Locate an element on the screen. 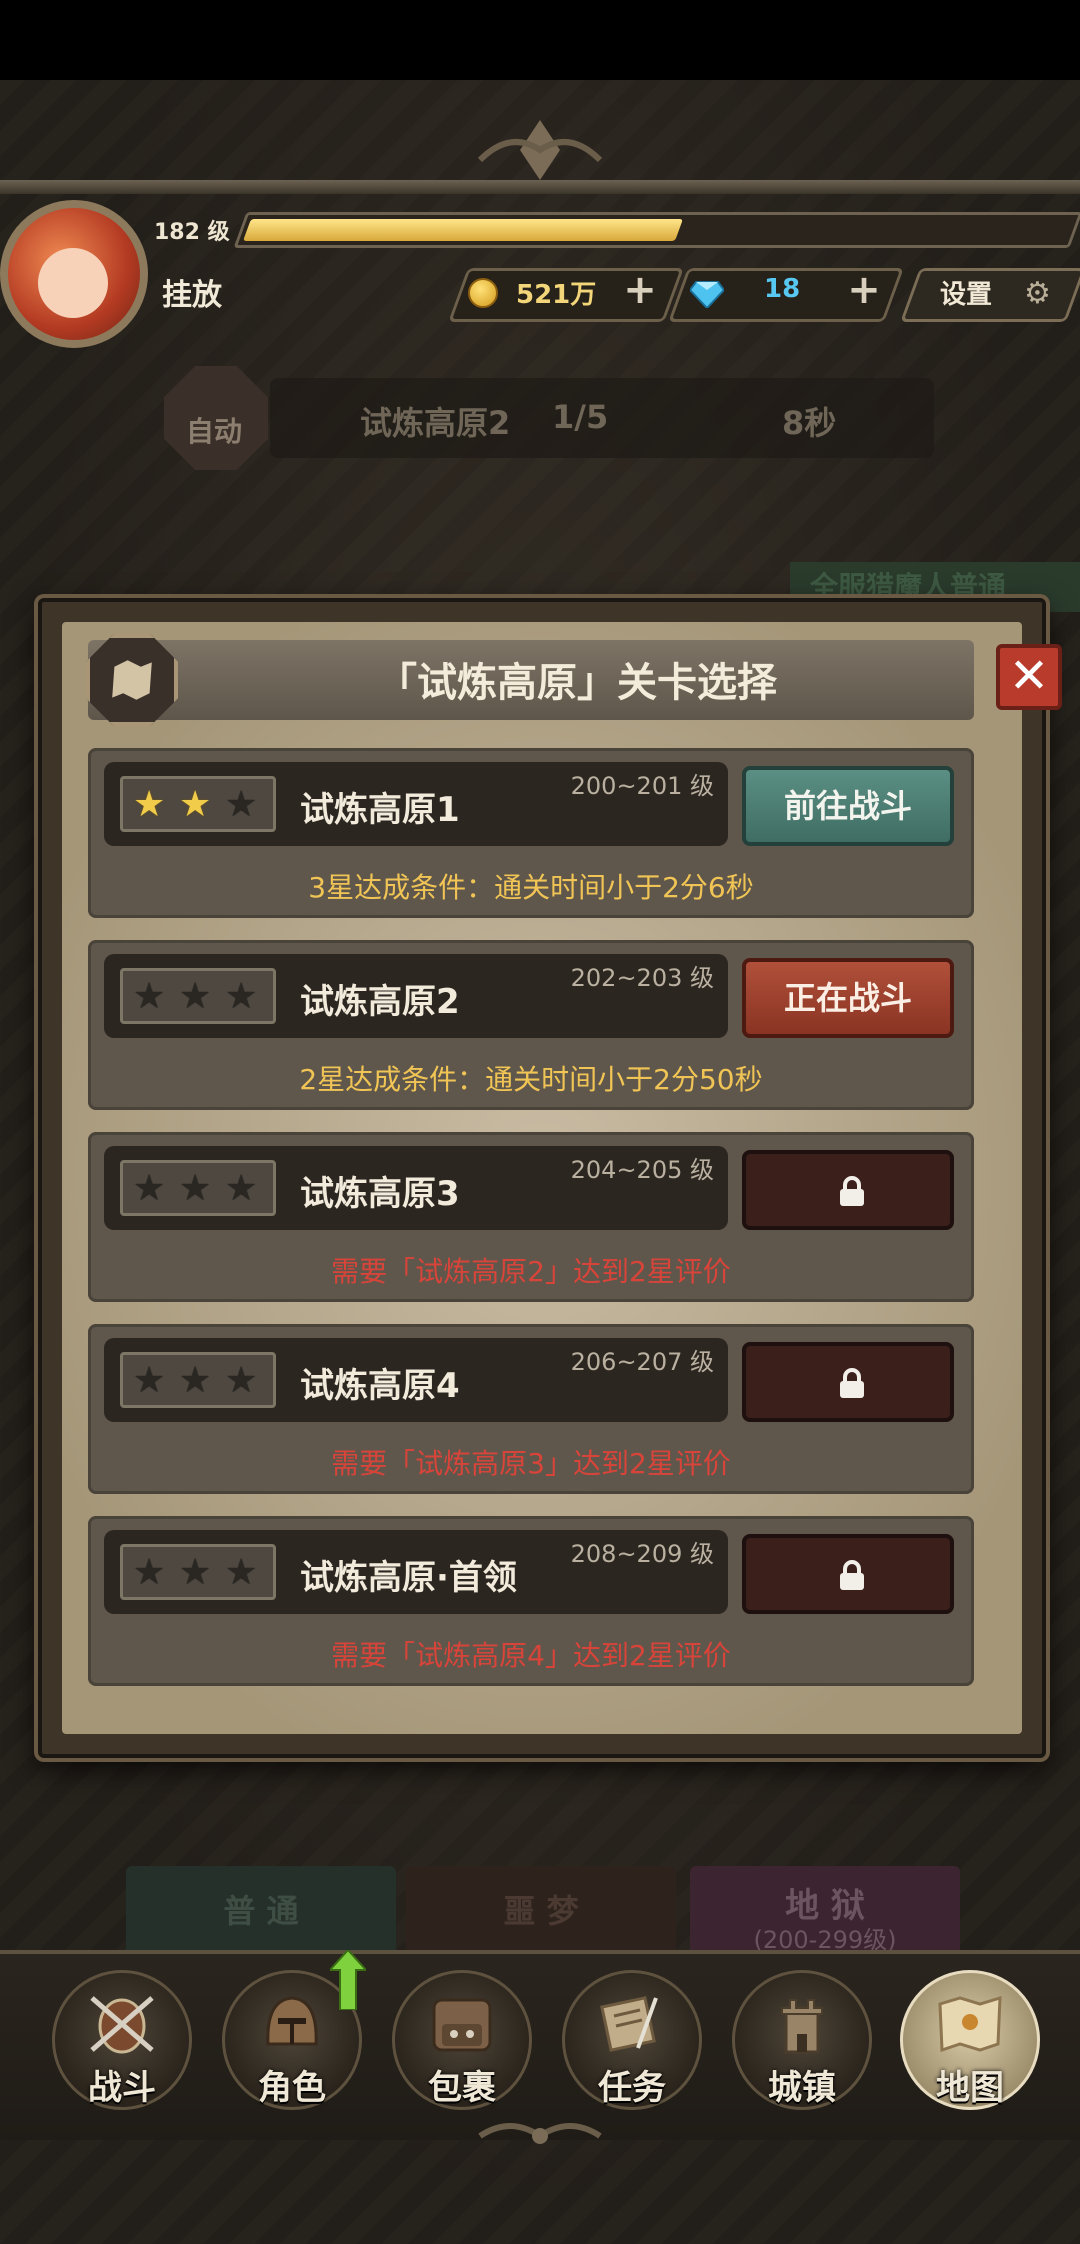 This screenshot has height=2244, width=1080. tab-hell: 地 狱 (200-299级) is located at coordinates (825, 1911).